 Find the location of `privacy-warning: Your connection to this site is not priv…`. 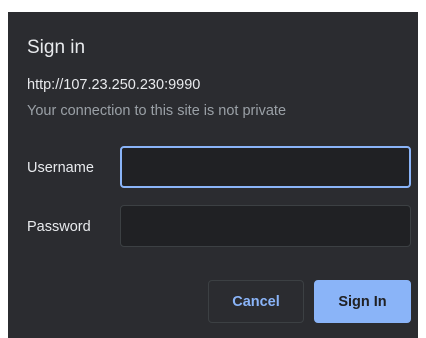

privacy-warning: Your connection to this site is not priv… is located at coordinates (157, 111).